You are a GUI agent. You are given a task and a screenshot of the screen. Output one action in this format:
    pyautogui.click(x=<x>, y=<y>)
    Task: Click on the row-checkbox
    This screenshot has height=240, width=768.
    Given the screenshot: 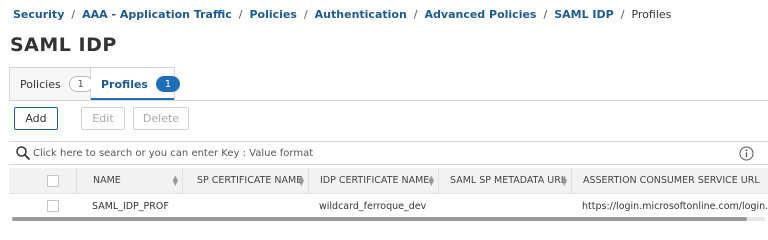 What is the action you would take?
    pyautogui.click(x=53, y=206)
    